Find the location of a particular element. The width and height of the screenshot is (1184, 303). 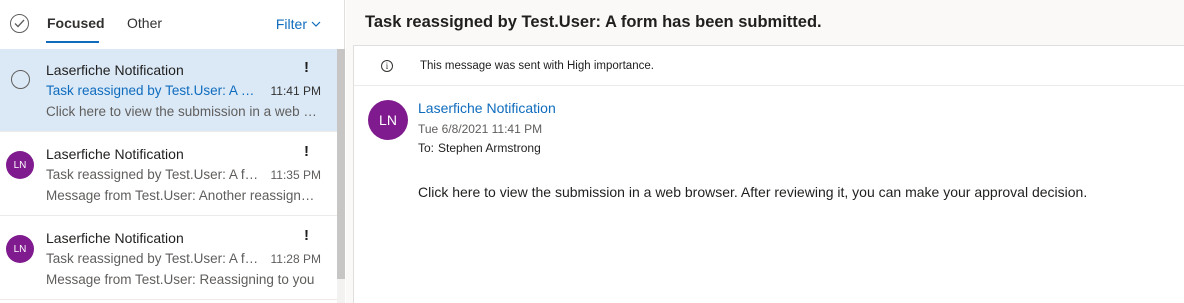

recipient-name: Stephen Armstrong is located at coordinates (489, 148).